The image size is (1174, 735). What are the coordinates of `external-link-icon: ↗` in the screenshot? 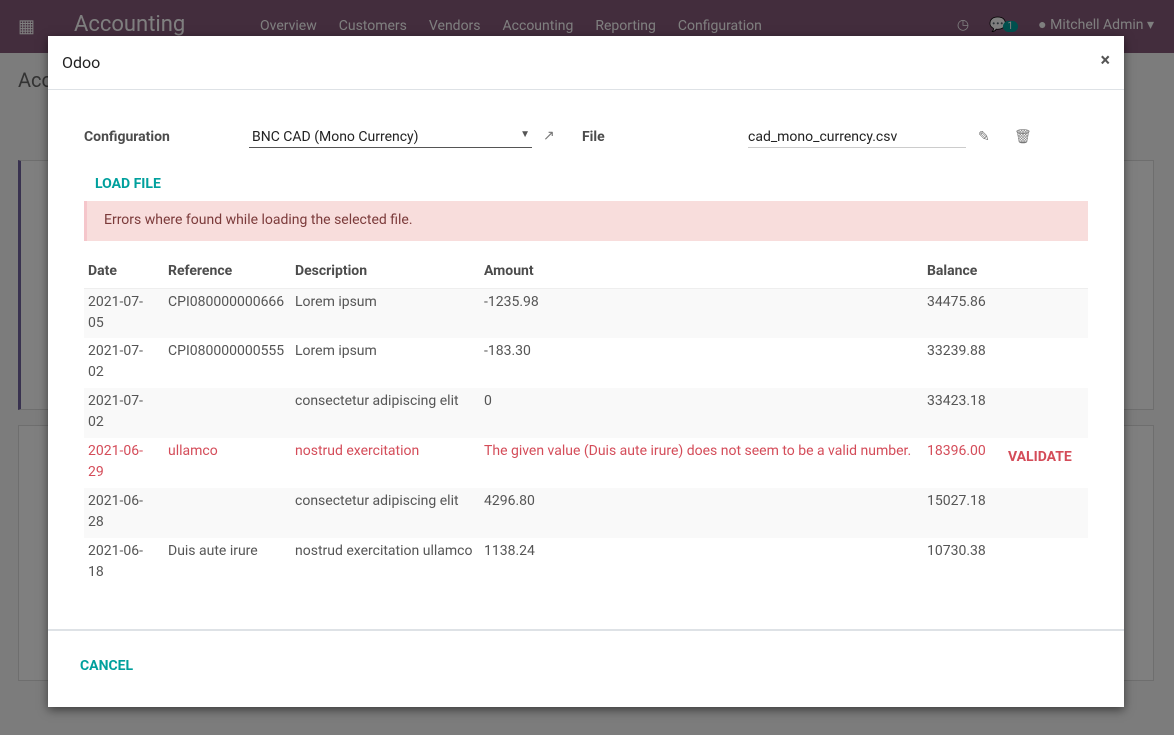 It's located at (549, 136).